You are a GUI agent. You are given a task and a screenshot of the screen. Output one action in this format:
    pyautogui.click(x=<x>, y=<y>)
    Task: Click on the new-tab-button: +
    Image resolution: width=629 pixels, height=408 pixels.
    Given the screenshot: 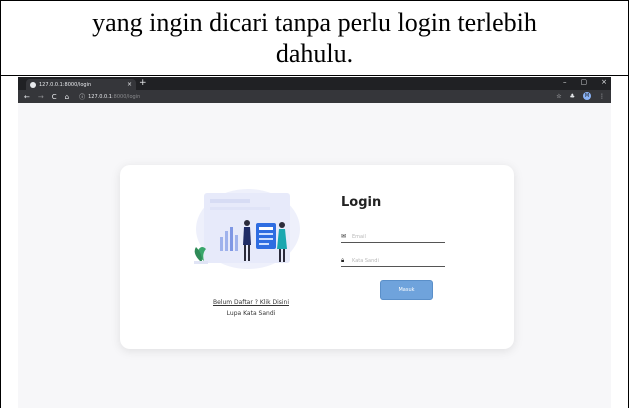 What is the action you would take?
    pyautogui.click(x=143, y=83)
    